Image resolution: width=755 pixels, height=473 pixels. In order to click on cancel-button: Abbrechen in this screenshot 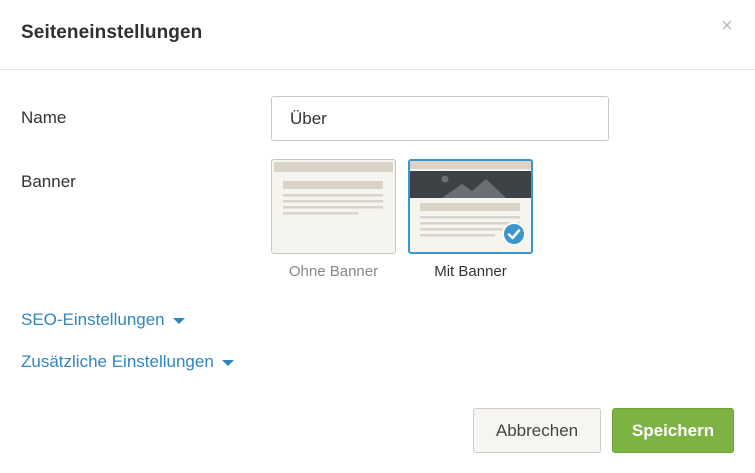, I will do `click(537, 430)`.